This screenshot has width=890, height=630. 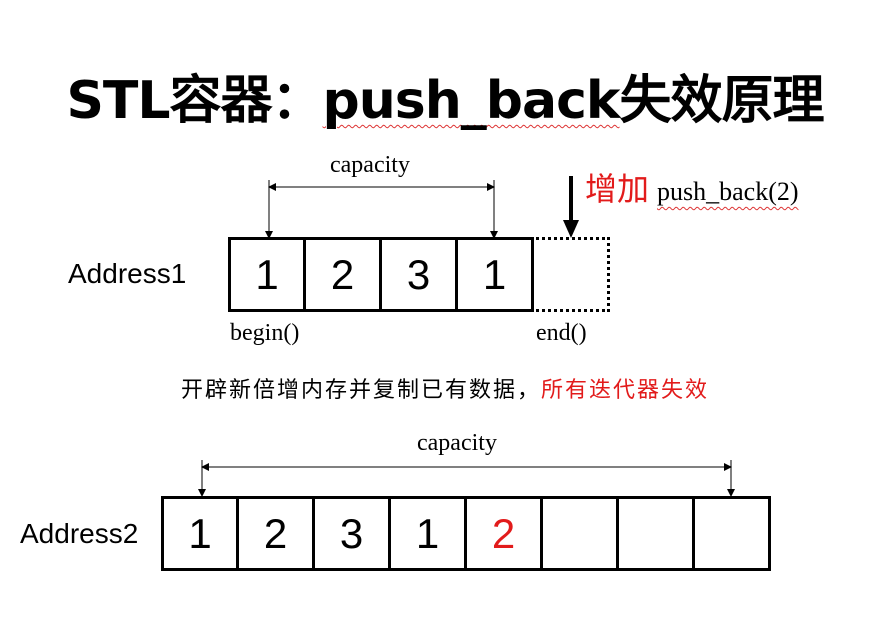 I want to click on end-label: end(), so click(x=561, y=333).